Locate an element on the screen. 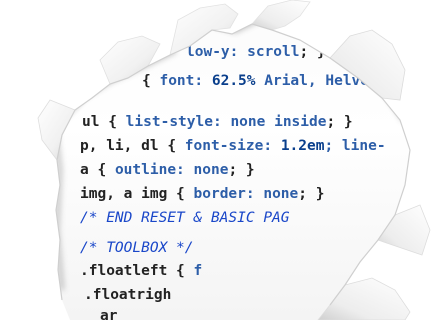 The width and height of the screenshot is (433, 320). code-token: ar is located at coordinates (109, 314).